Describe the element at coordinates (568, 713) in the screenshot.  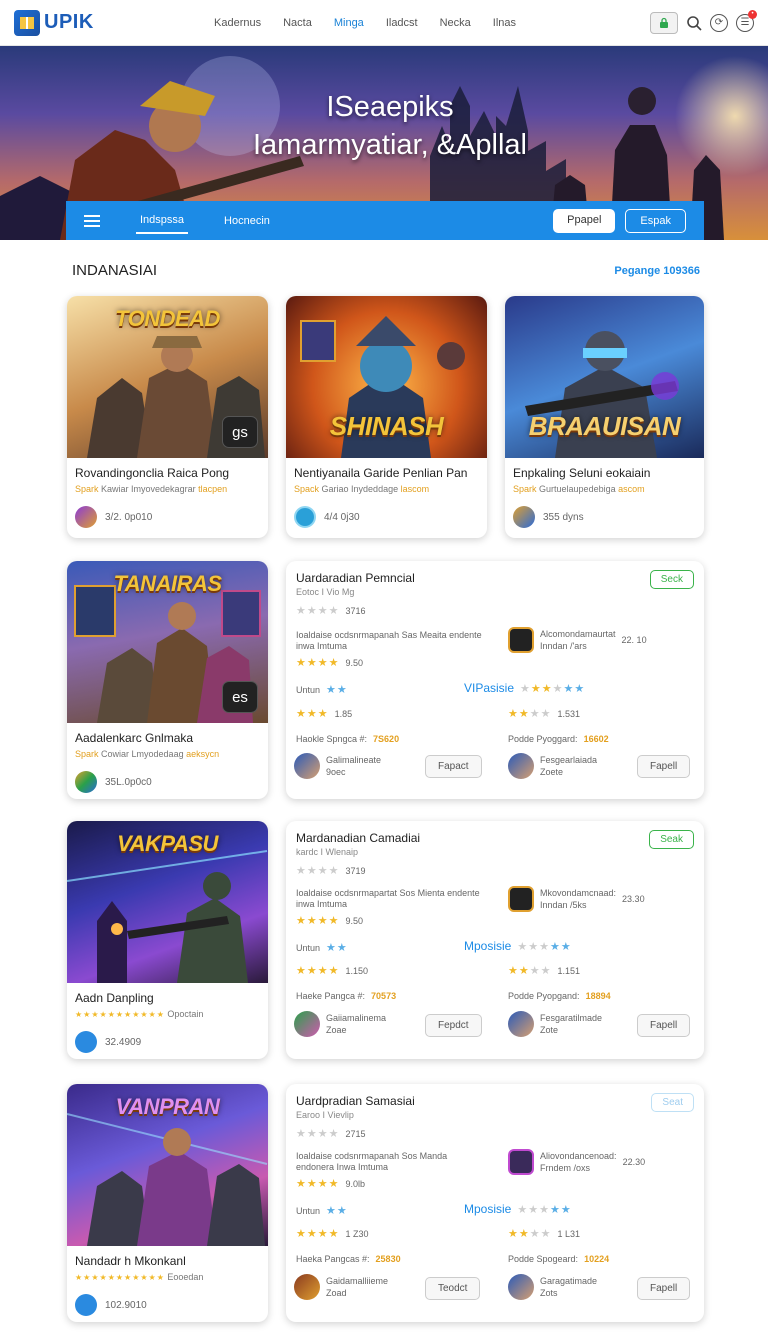
I see `score-value: 1.531` at that location.